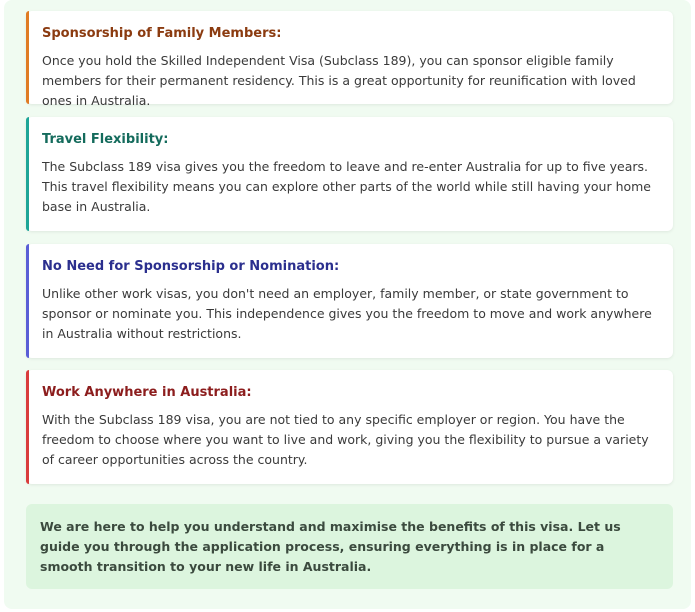 The image size is (695, 612). I want to click on benefit-title: No Need for Sponsorship or Nomination:, so click(191, 266).